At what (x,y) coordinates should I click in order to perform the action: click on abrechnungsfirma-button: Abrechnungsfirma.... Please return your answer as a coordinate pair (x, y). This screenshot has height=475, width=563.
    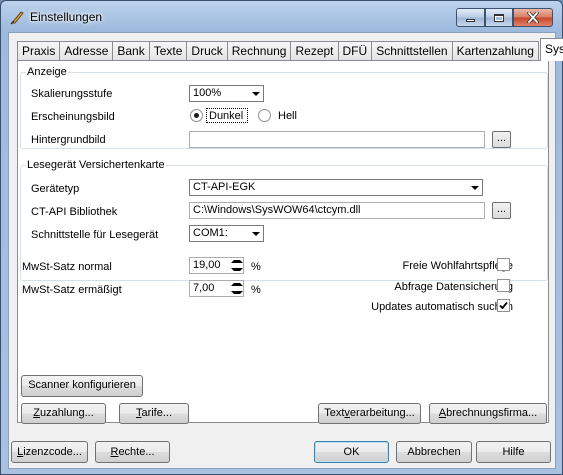
    Looking at the image, I should click on (488, 413).